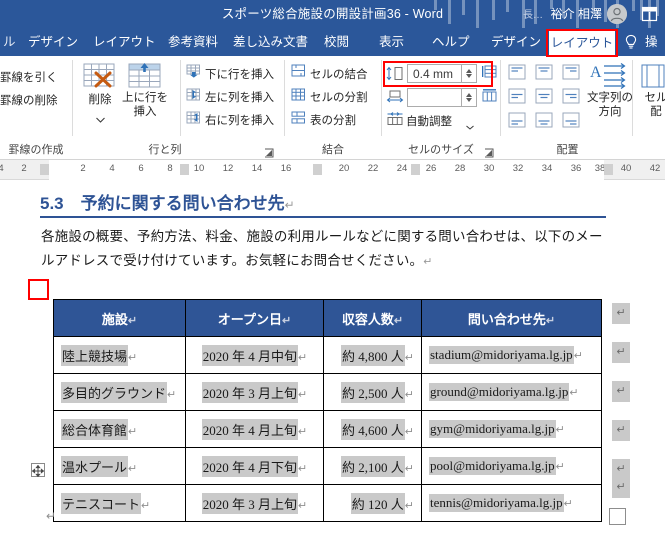 This screenshot has width=665, height=543. I want to click on text-direction-label-line2: 方向, so click(610, 112).